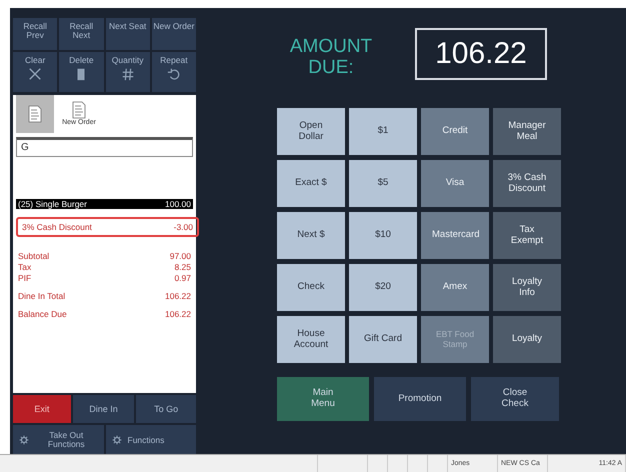  What do you see at coordinates (527, 339) in the screenshot?
I see `payment-button: Loyalty` at bounding box center [527, 339].